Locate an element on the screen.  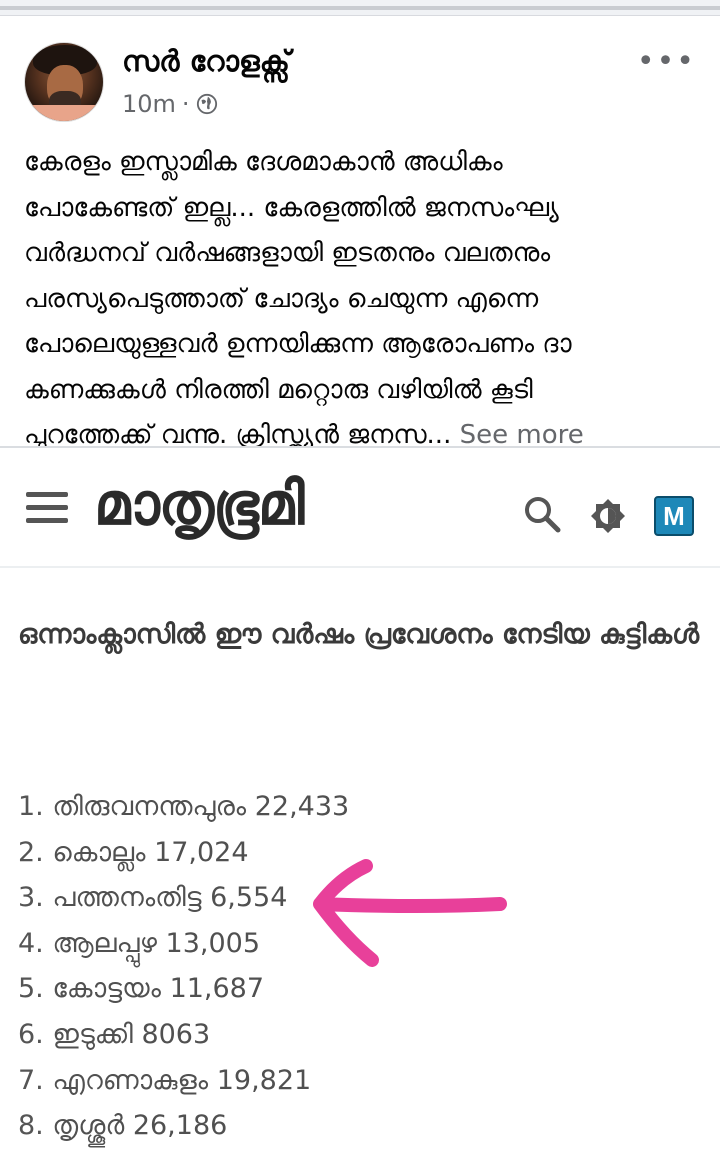
post-text-line: പരസ്യപെടുത്താത് ചോദ്യം ചെയുന്ന എന്നെ is located at coordinates (281, 298).